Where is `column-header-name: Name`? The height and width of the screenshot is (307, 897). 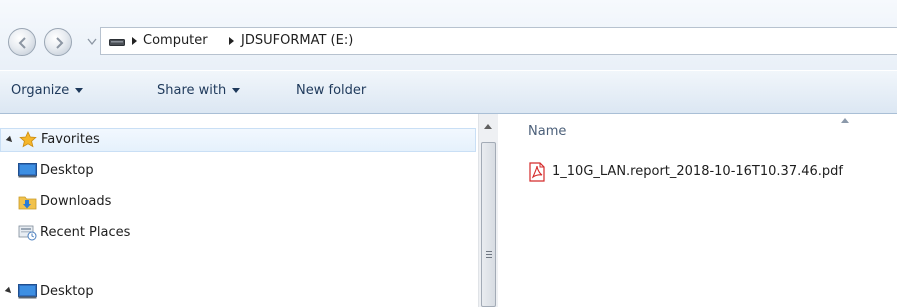 column-header-name: Name is located at coordinates (547, 131).